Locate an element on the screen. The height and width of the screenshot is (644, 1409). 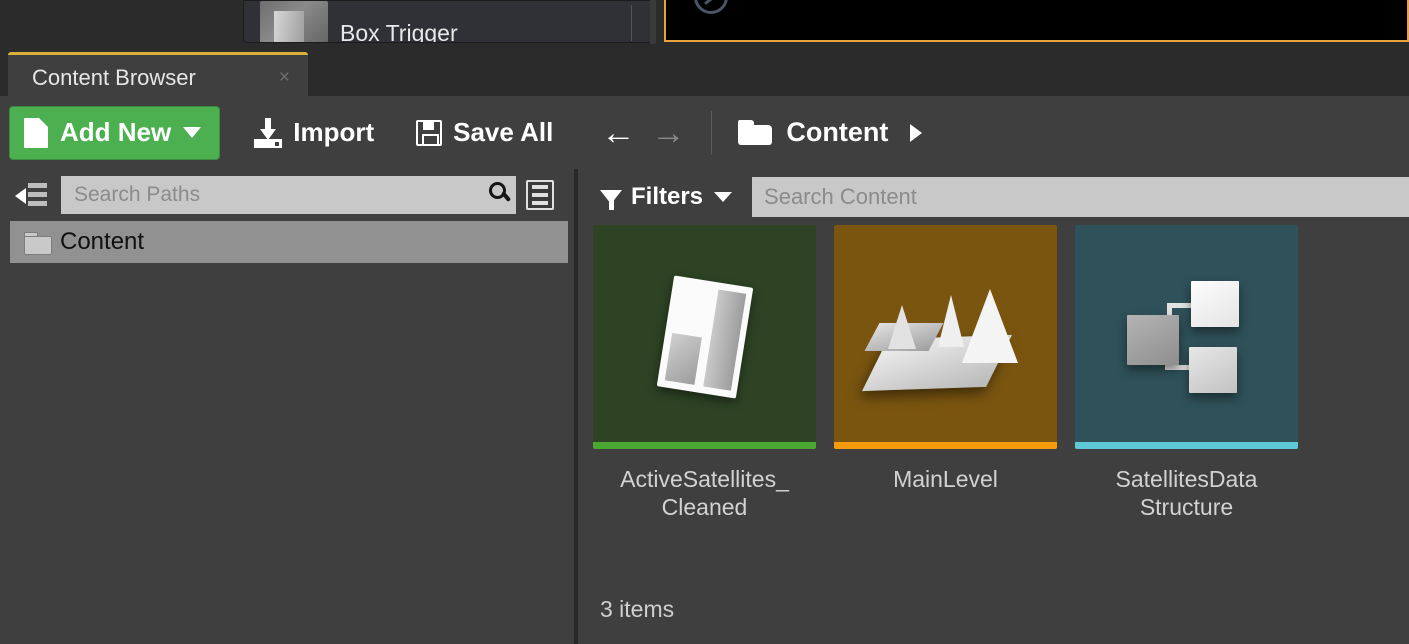
triangle-right-icon is located at coordinates (916, 132).